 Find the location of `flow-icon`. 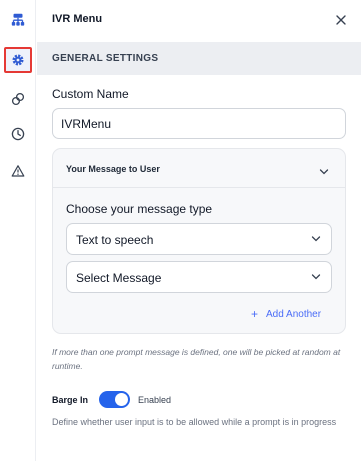

flow-icon is located at coordinates (18, 19).